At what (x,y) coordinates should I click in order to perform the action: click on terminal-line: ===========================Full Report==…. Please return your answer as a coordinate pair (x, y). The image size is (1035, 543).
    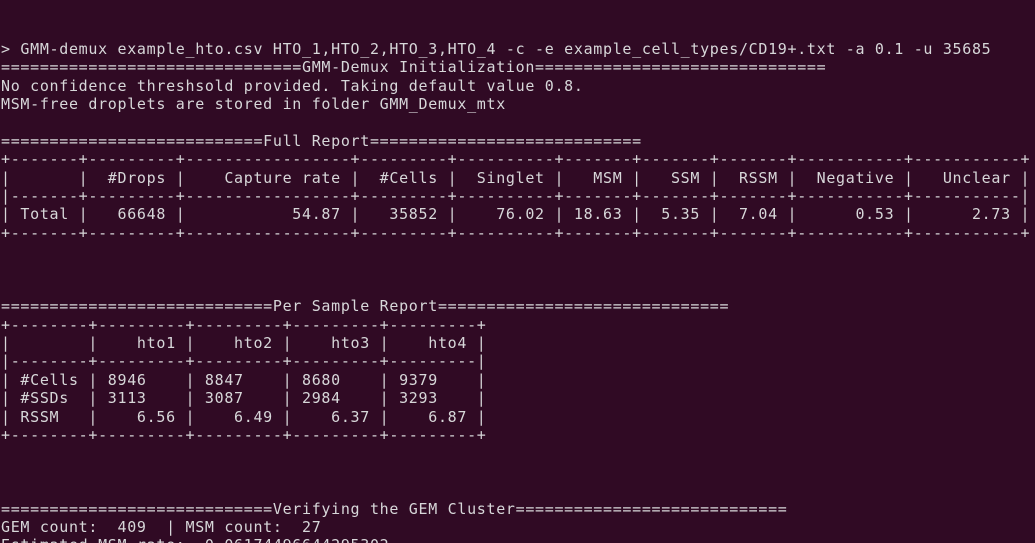
    Looking at the image, I should click on (321, 140).